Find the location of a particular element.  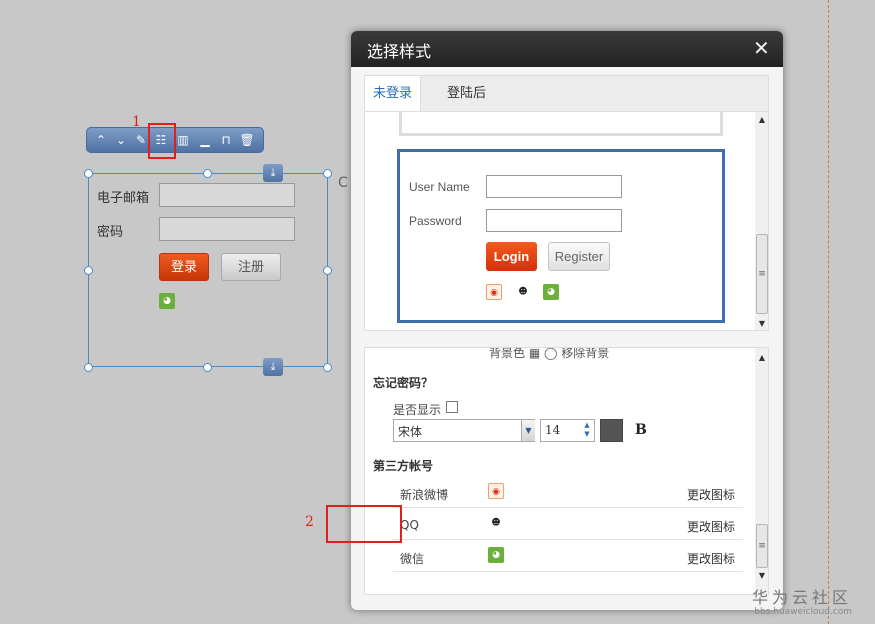

password-label: Password is located at coordinates (435, 221).